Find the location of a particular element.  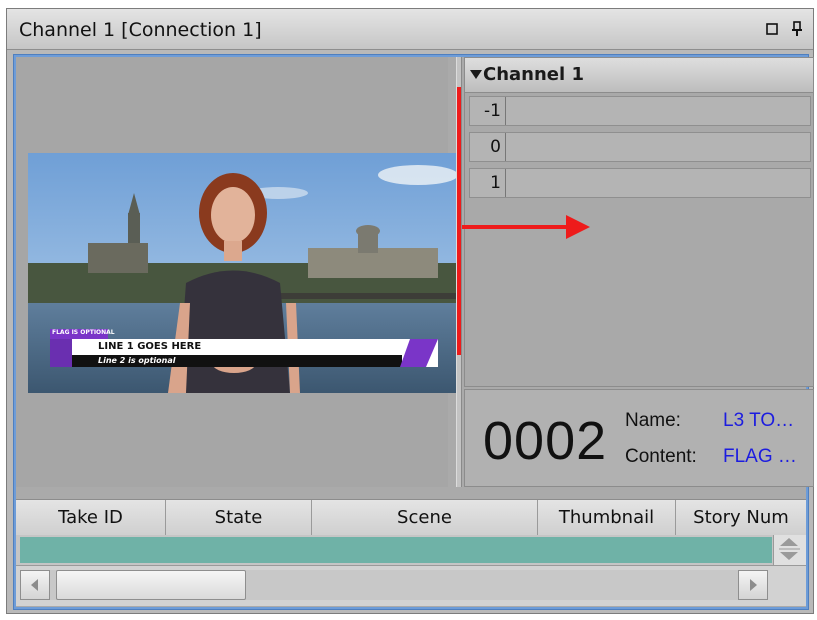

annotation-arrow-icon is located at coordinates (526, 227).